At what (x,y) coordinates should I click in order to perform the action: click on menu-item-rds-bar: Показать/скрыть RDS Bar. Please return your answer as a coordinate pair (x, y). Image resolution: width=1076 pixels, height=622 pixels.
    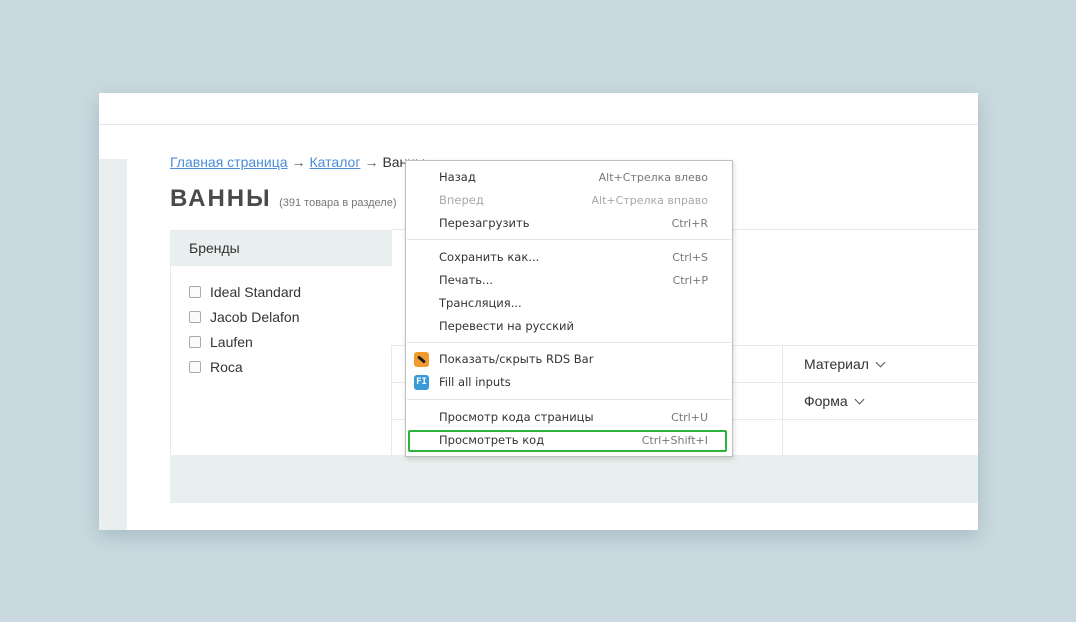
    Looking at the image, I should click on (569, 359).